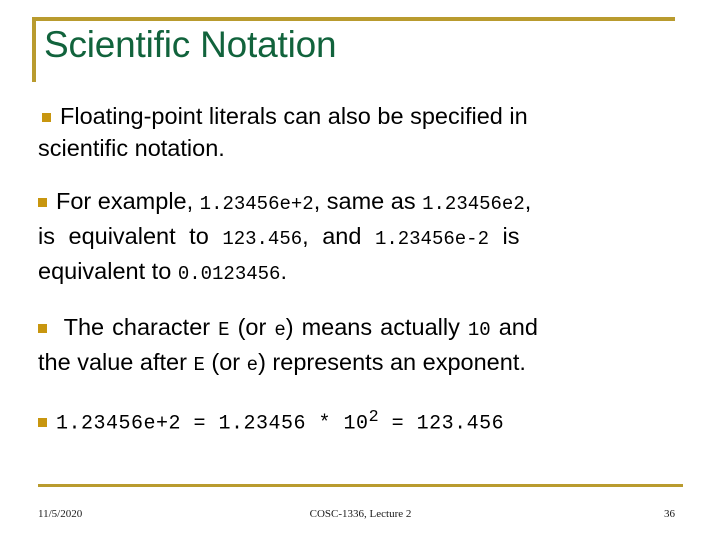  Describe the element at coordinates (364, 201) in the screenshot. I see `bullet-text-run: , same as` at that location.